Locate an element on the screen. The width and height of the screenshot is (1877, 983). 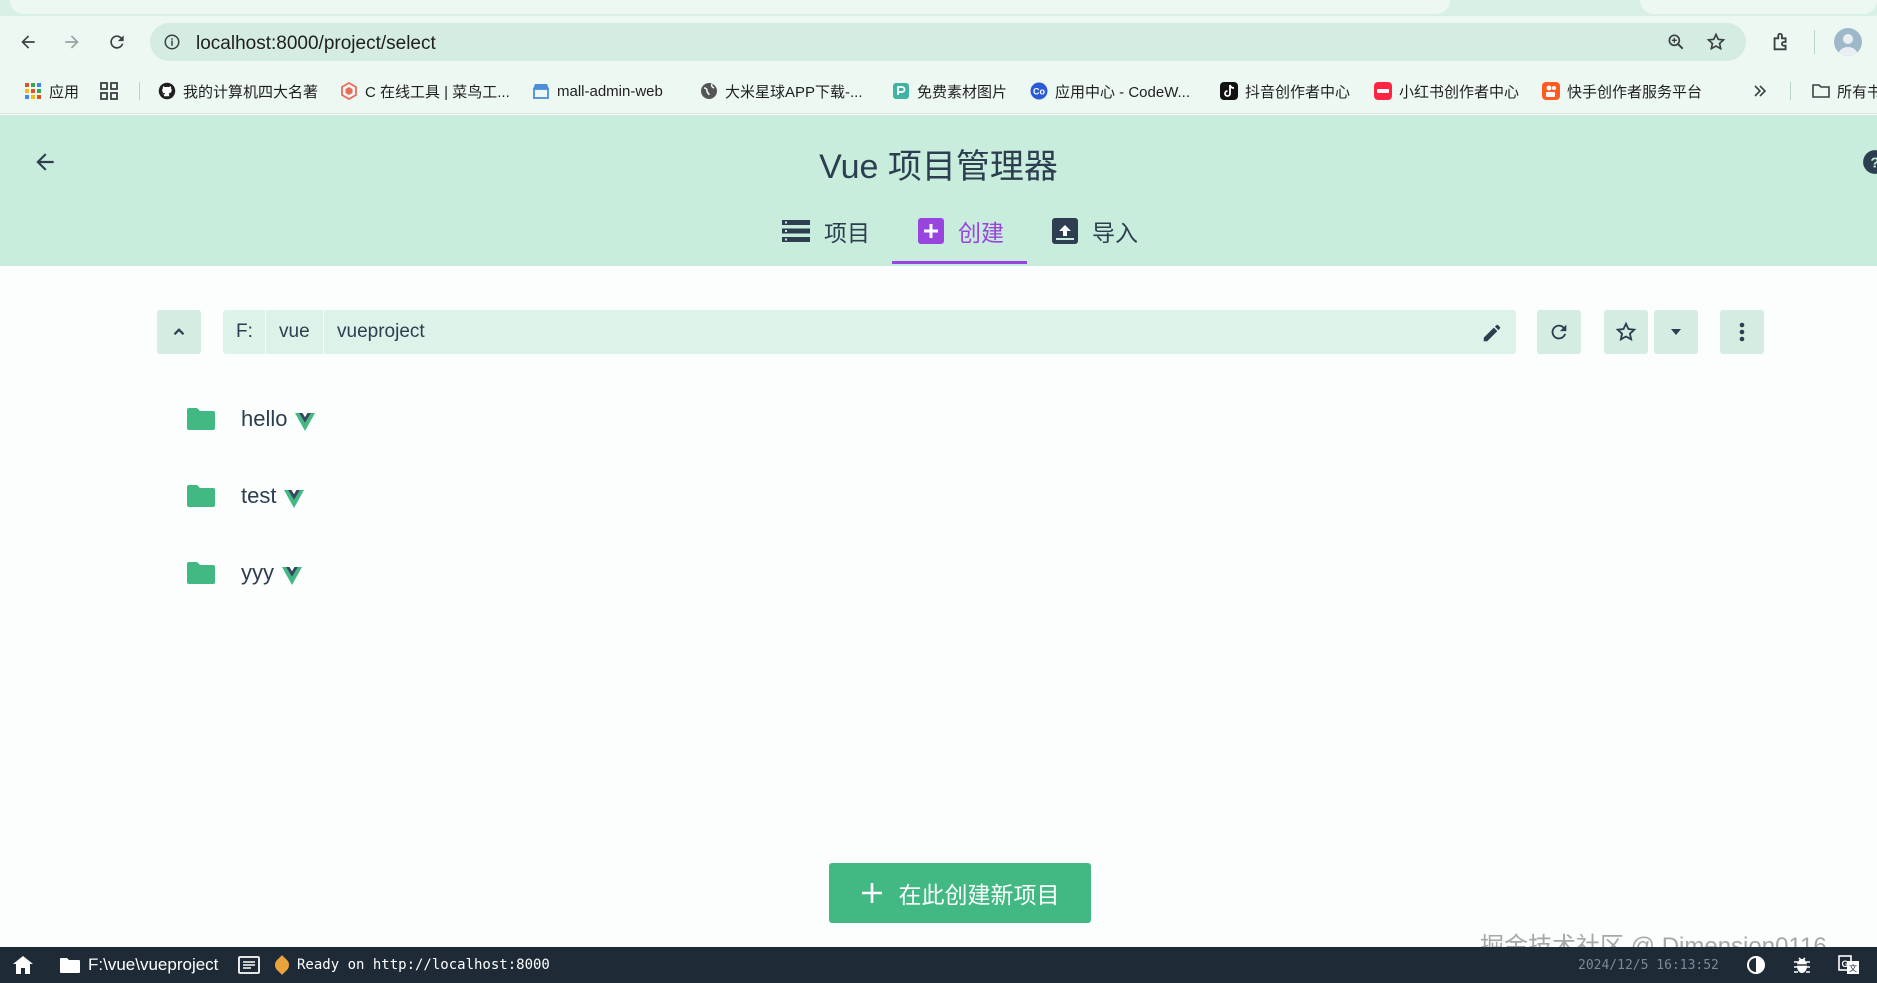
path-segment: vueproject is located at coordinates (381, 332).